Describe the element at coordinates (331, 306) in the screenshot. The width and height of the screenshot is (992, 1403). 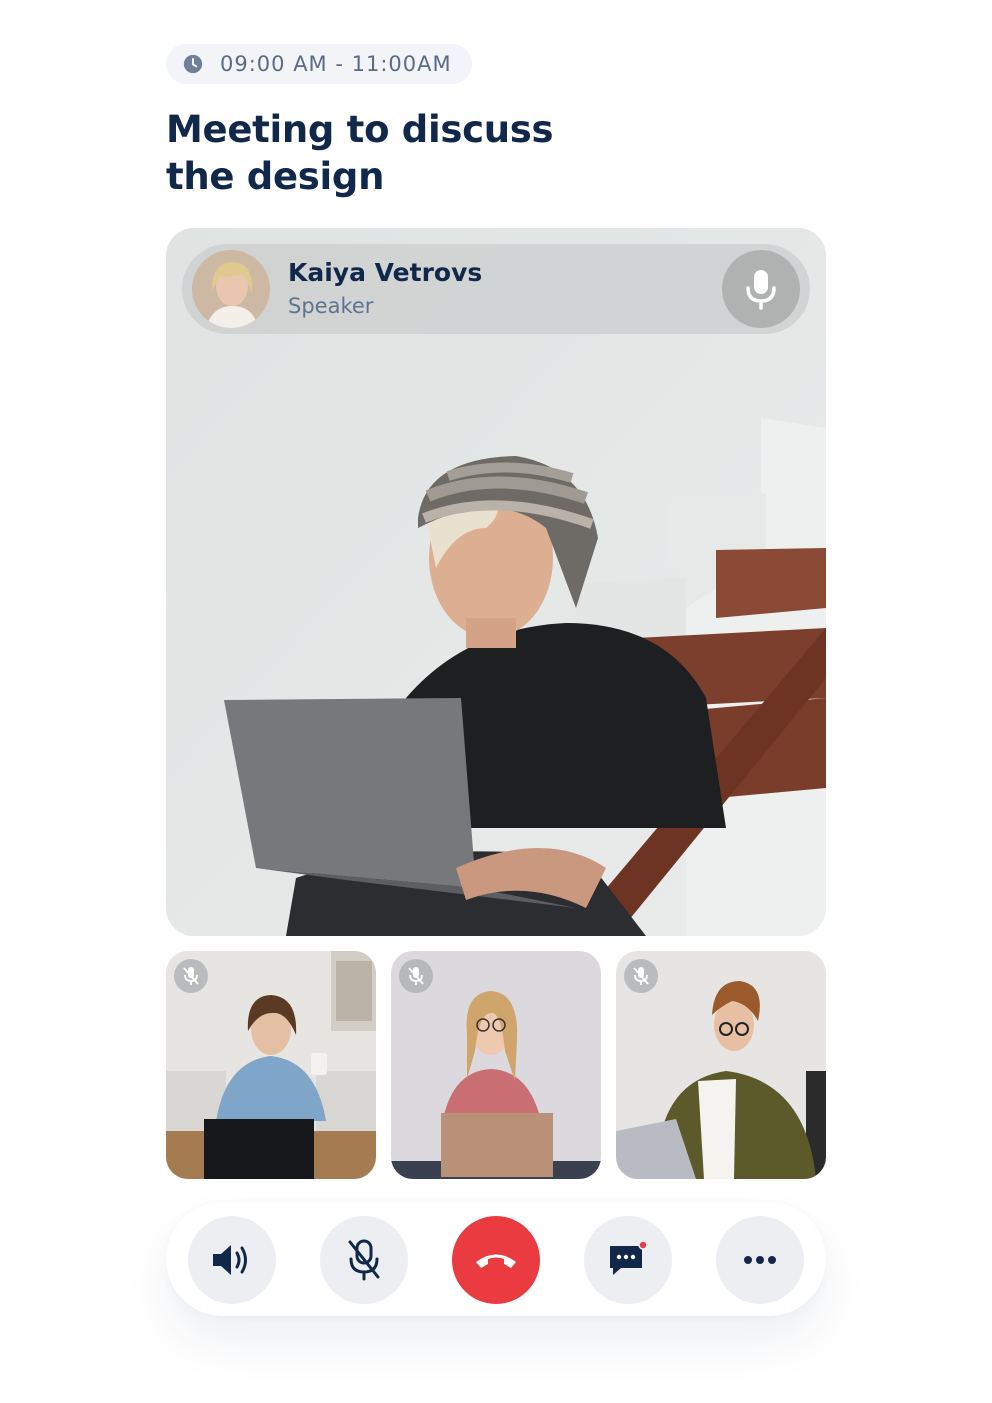
I see `speaker-role: Speaker` at that location.